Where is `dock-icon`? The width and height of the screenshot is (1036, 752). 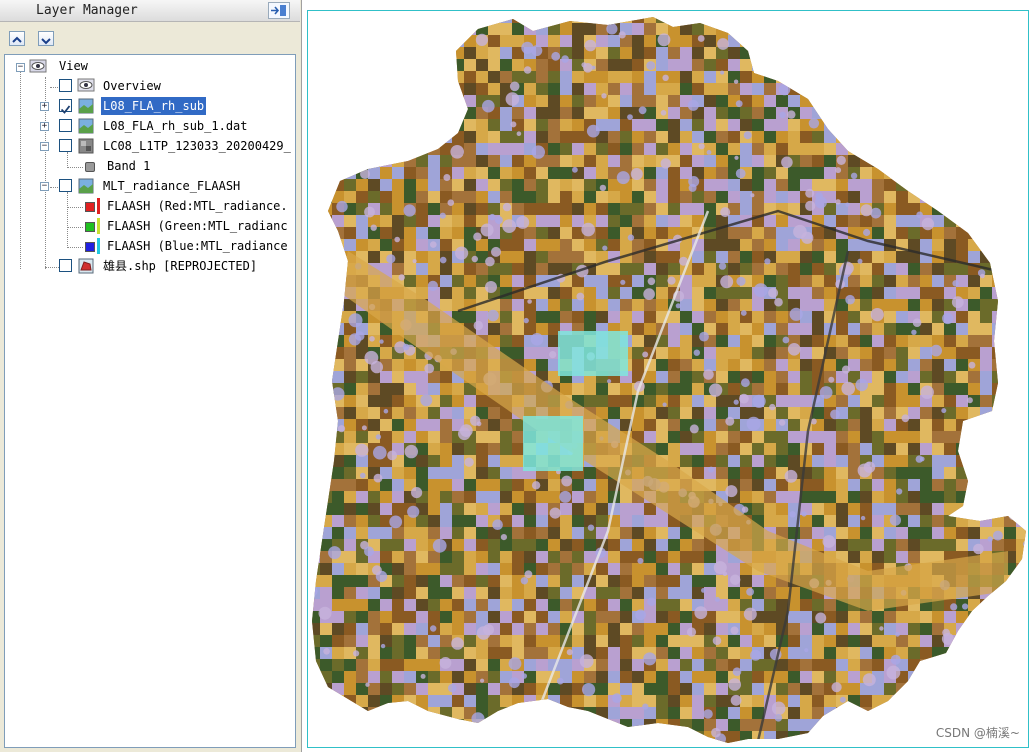 dock-icon is located at coordinates (279, 10).